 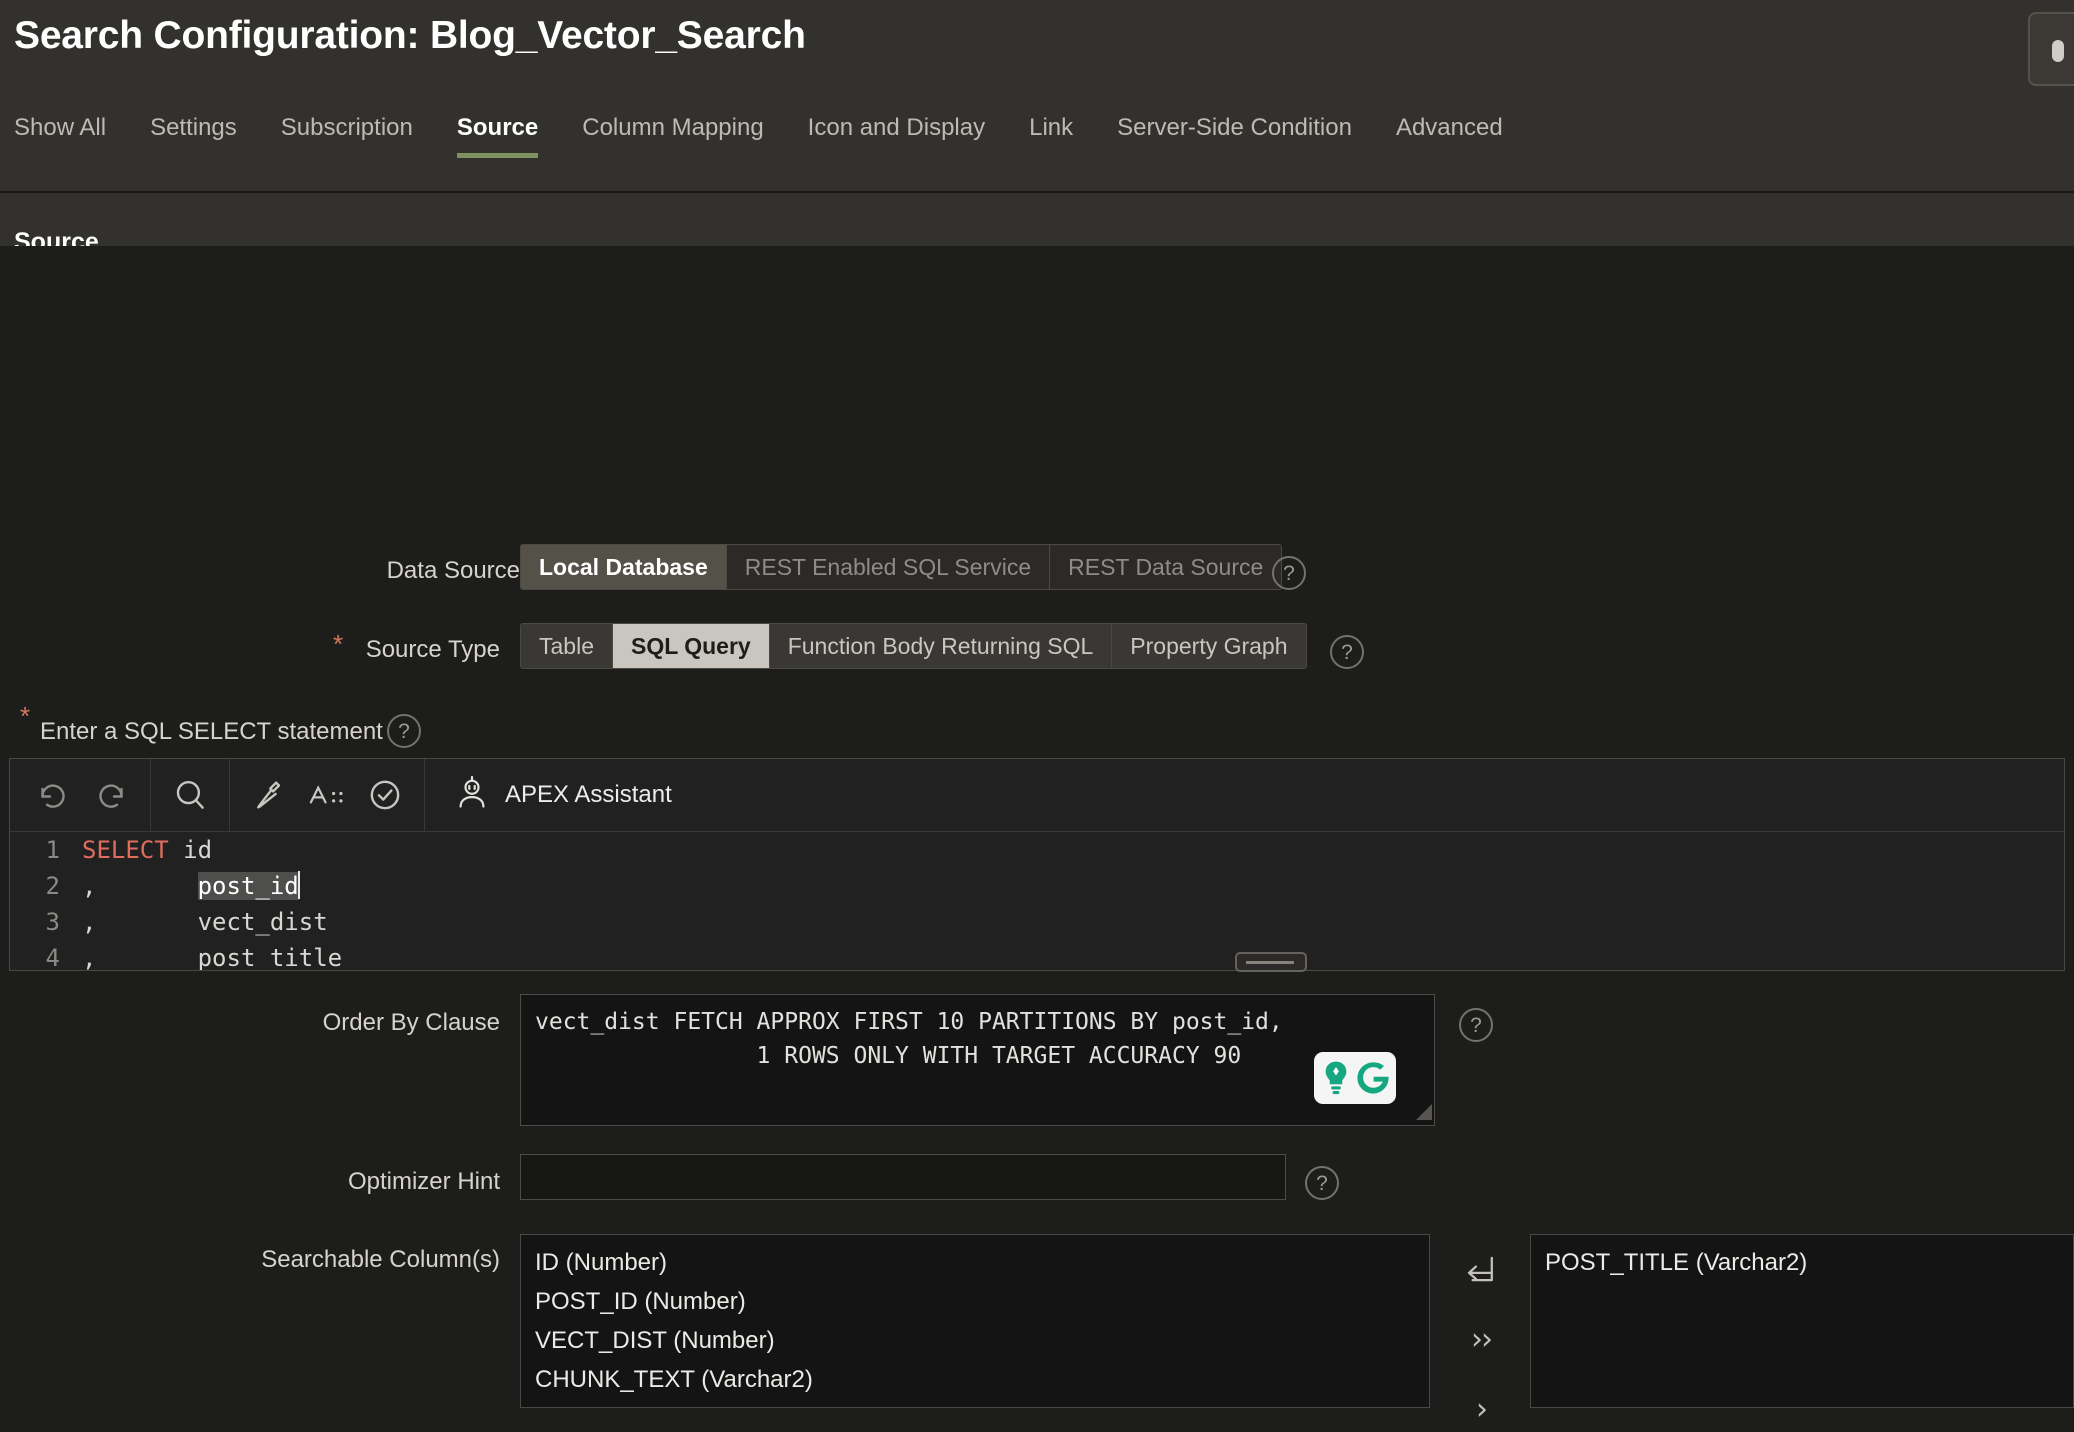 What do you see at coordinates (1037, 192) in the screenshot?
I see `header-divider` at bounding box center [1037, 192].